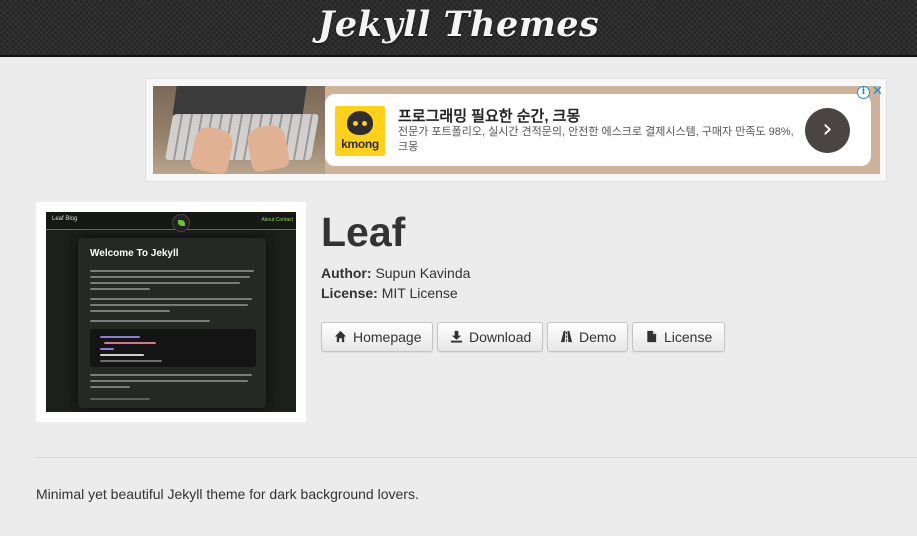 Image resolution: width=917 pixels, height=536 pixels. Describe the element at coordinates (456, 336) in the screenshot. I see `download-icon` at that location.